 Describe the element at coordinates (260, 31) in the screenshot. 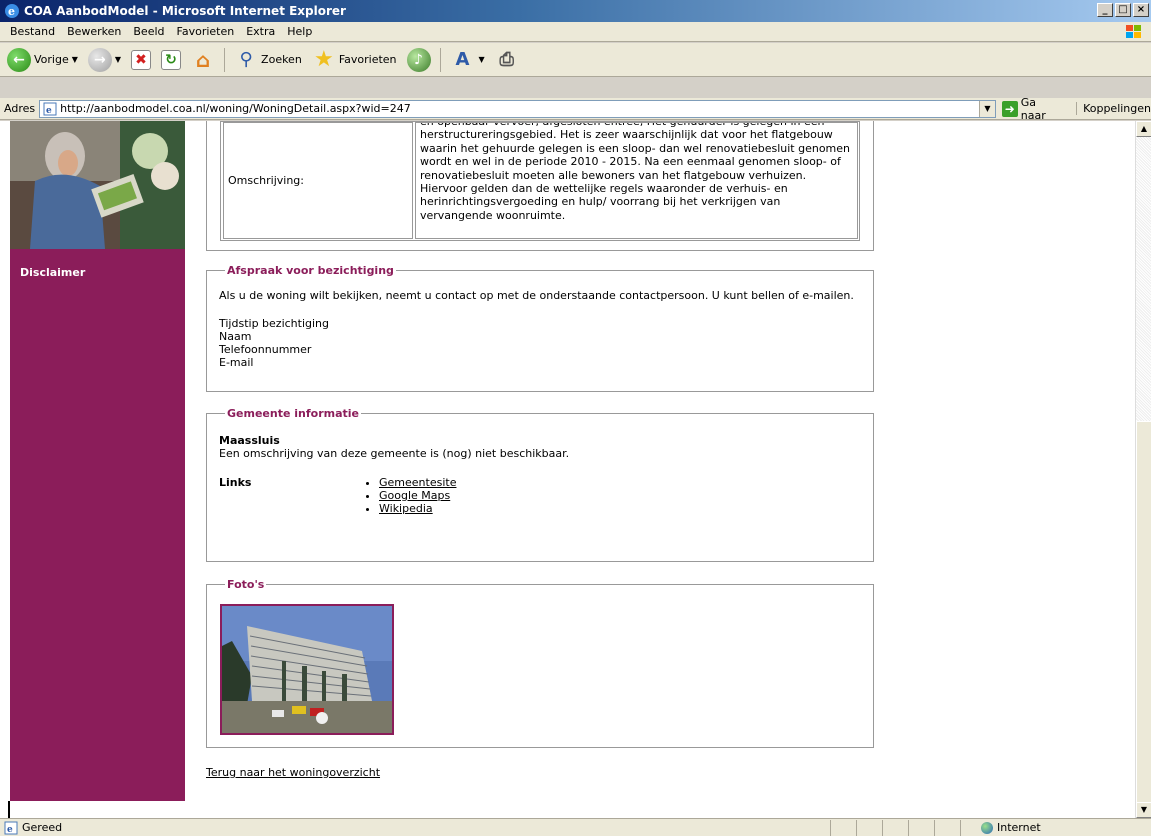

I see `menu-extra: Extra` at that location.